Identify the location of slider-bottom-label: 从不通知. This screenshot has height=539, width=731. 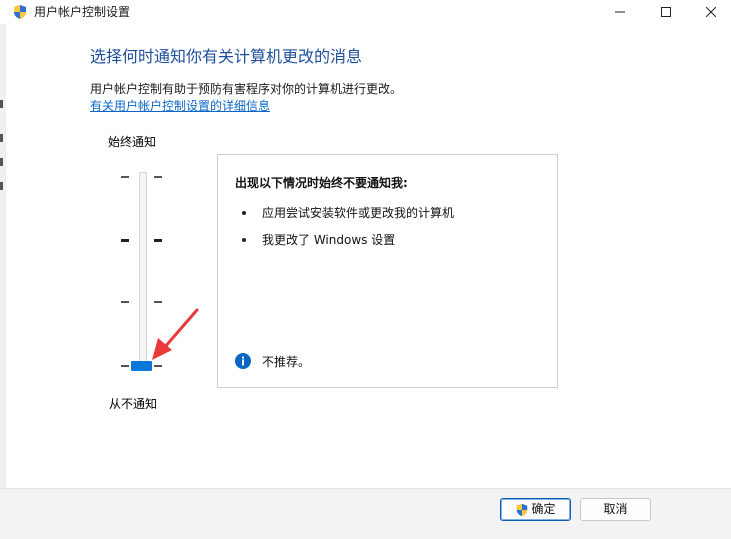
(133, 404).